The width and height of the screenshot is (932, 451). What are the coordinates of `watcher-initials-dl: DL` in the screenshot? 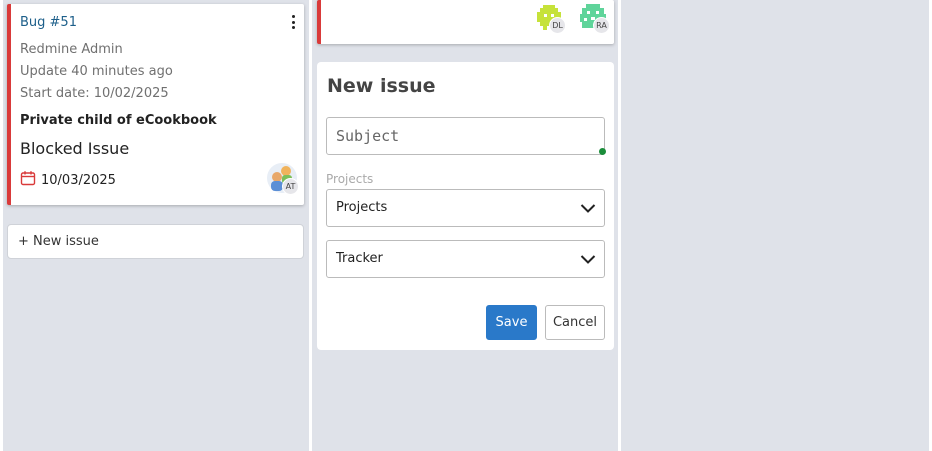 It's located at (557, 25).